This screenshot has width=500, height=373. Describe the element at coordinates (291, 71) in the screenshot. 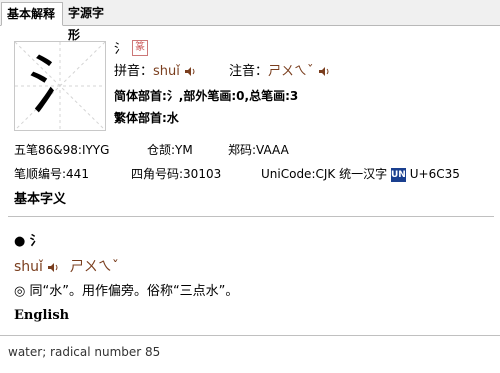

I see `zhuyin-value: ㄕㄨㄟˇ` at that location.